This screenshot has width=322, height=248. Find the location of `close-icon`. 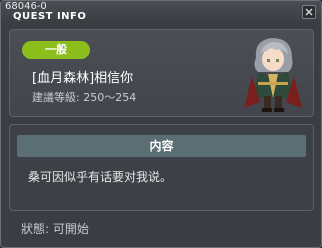

close-icon is located at coordinates (309, 12).